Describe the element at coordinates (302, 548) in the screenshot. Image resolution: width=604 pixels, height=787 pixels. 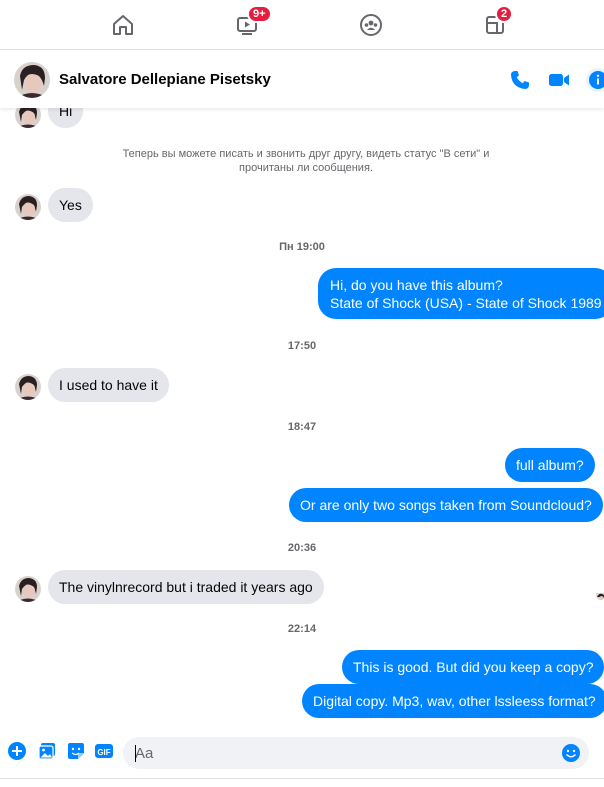
I see `timestamp: 20:36` at that location.